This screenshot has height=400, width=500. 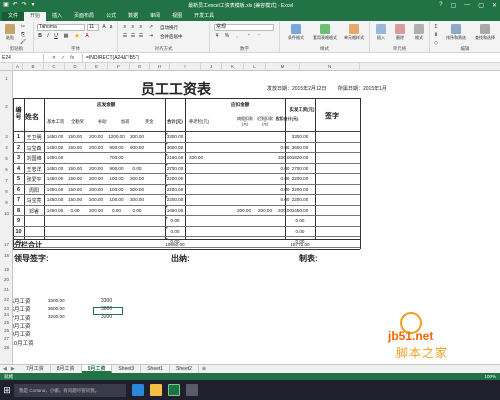 What do you see at coordinates (467, 5) in the screenshot?
I see `minimize-icon: —` at bounding box center [467, 5].